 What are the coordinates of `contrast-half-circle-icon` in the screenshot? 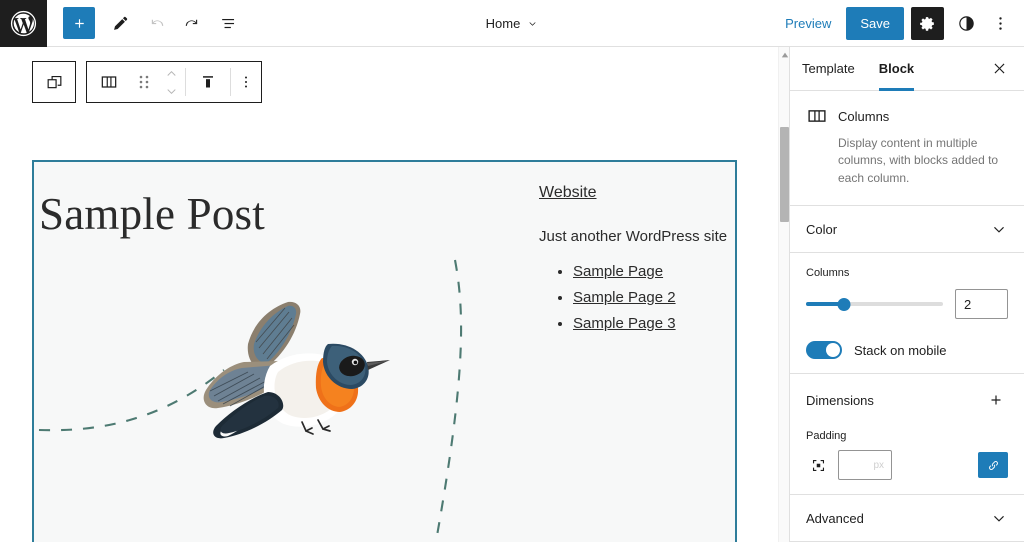 It's located at (966, 23).